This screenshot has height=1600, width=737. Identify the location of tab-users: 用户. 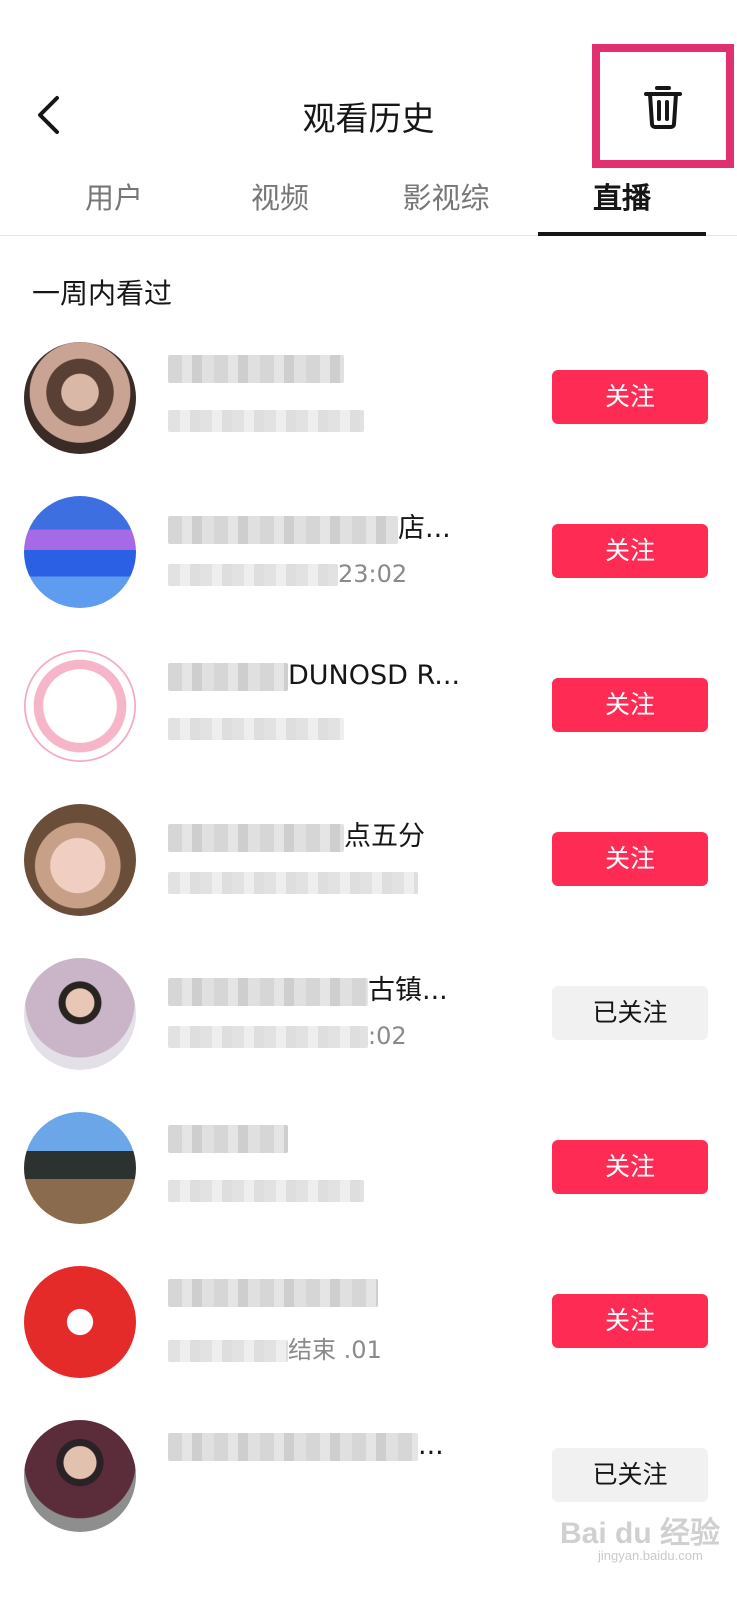
(114, 203).